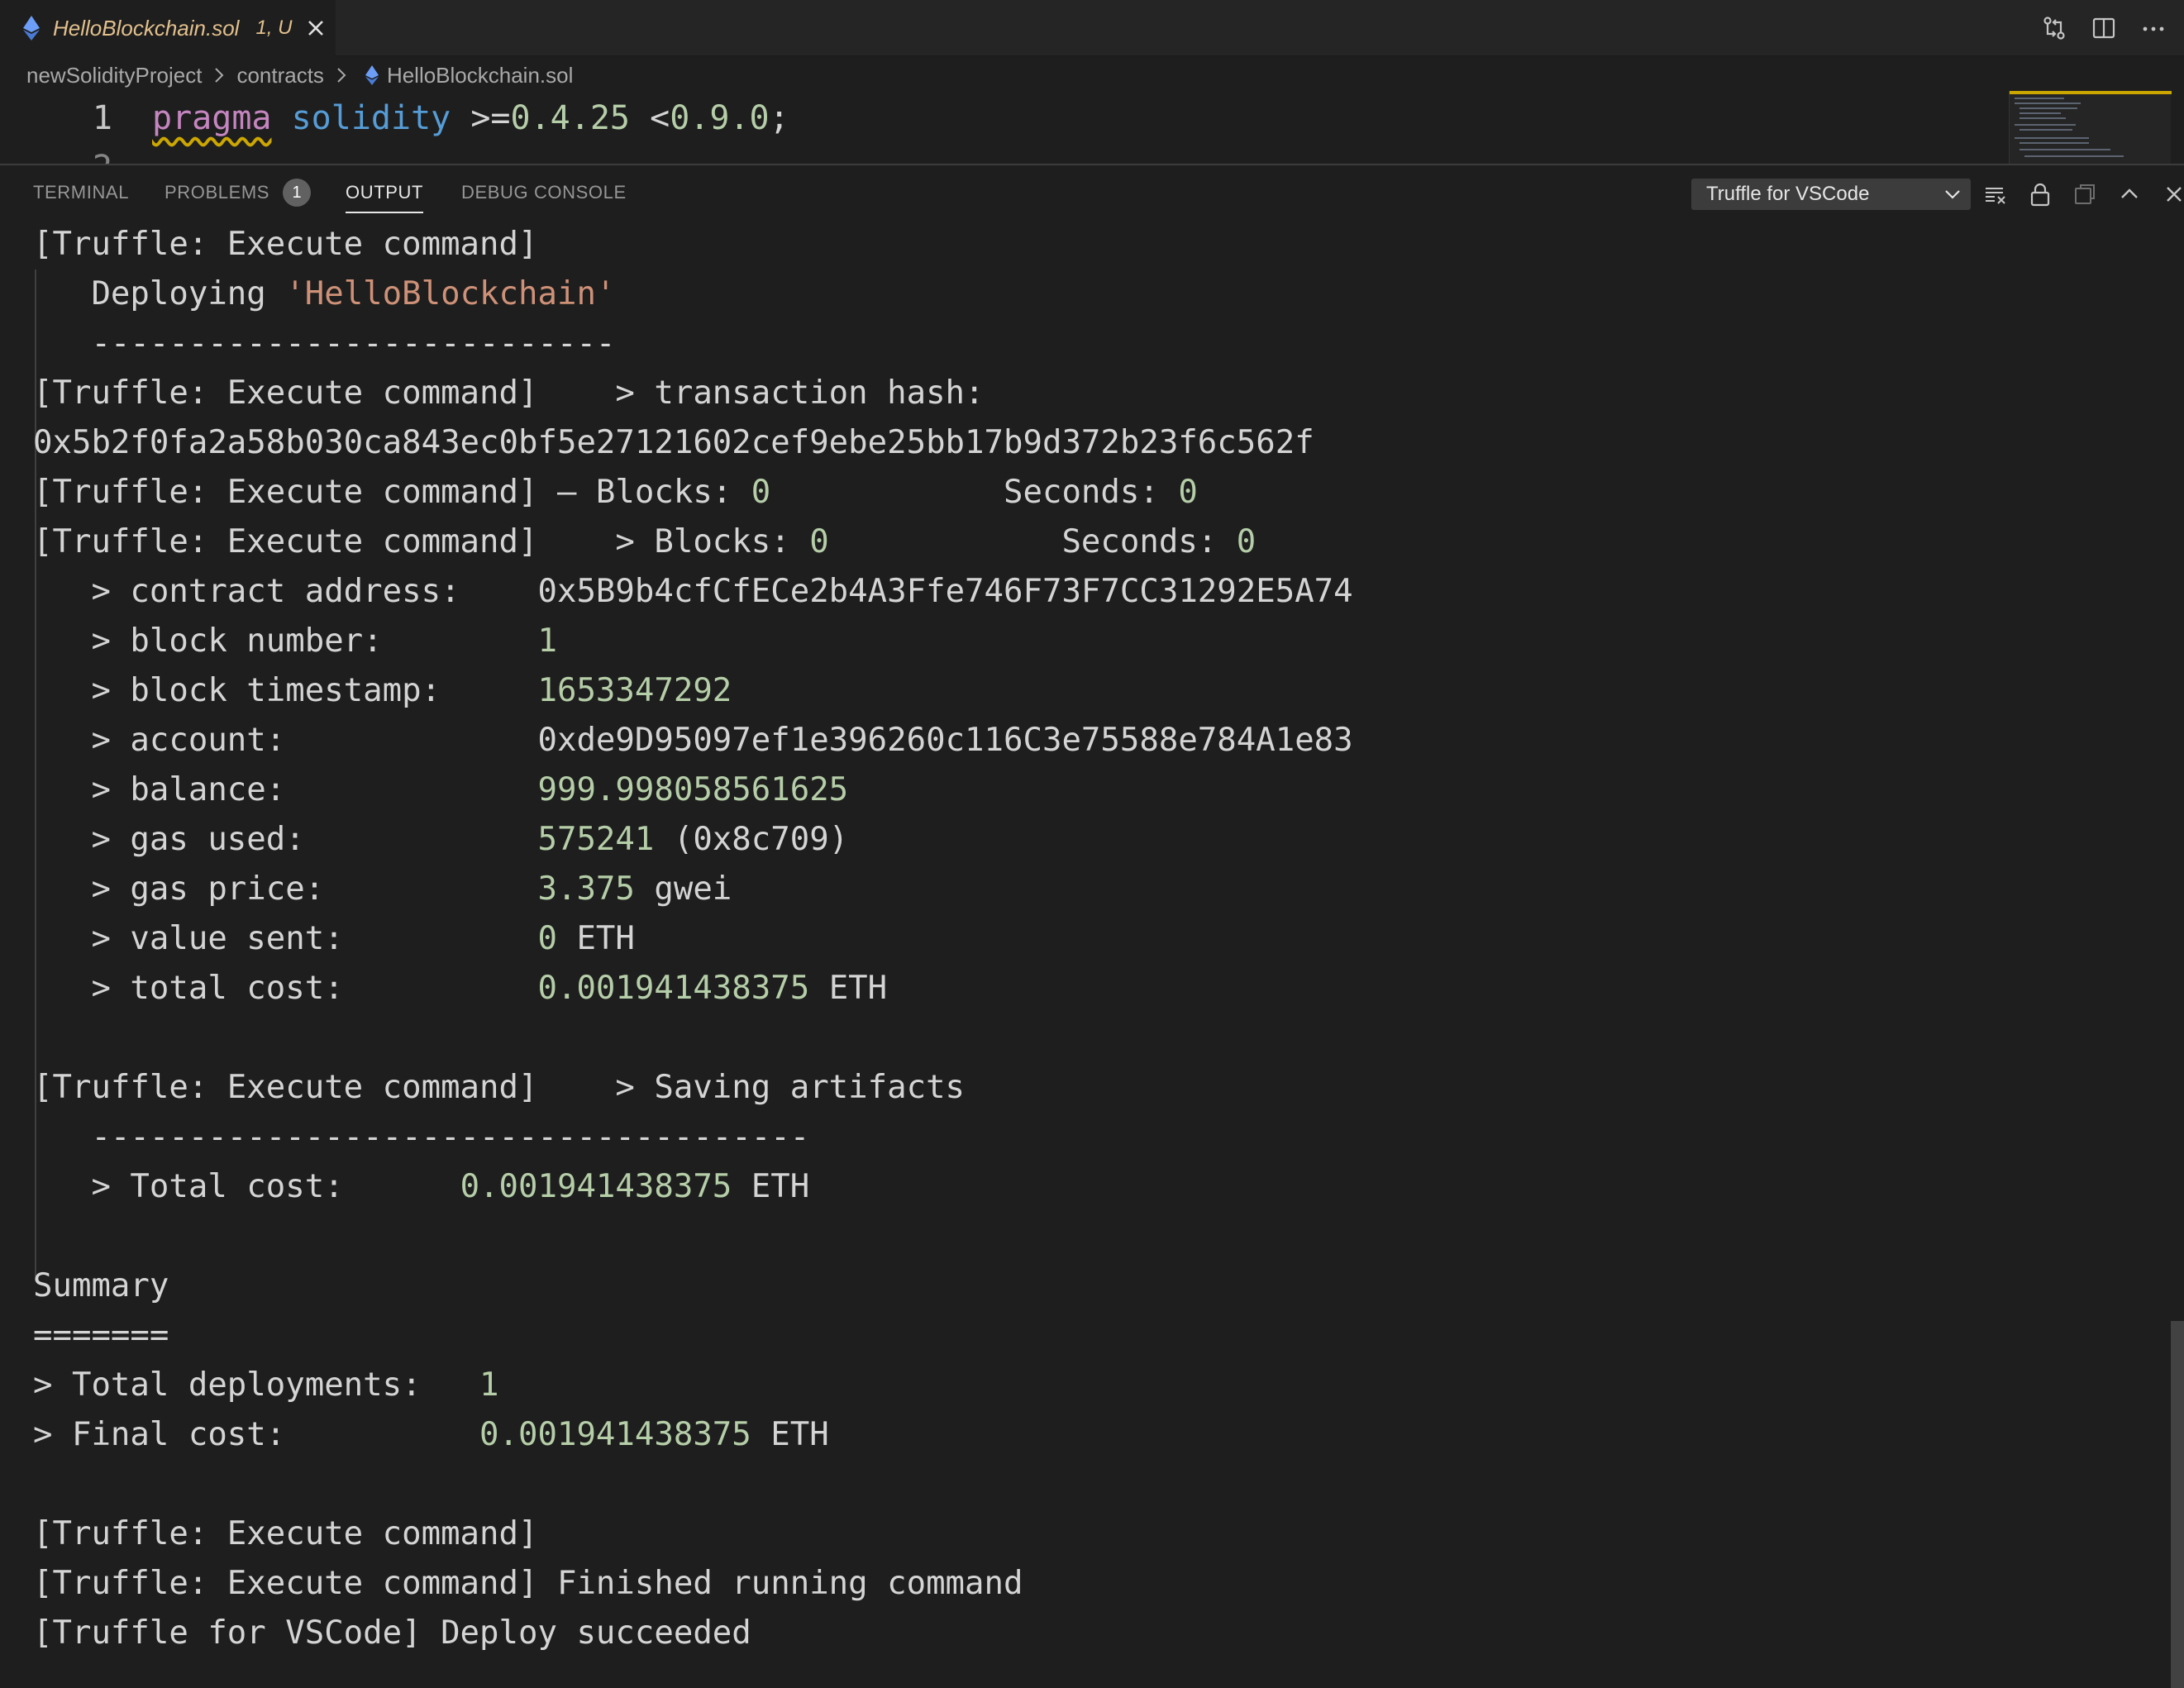  I want to click on output-line: > Total cost: 0.001941438375 ETH, so click(421, 1187).